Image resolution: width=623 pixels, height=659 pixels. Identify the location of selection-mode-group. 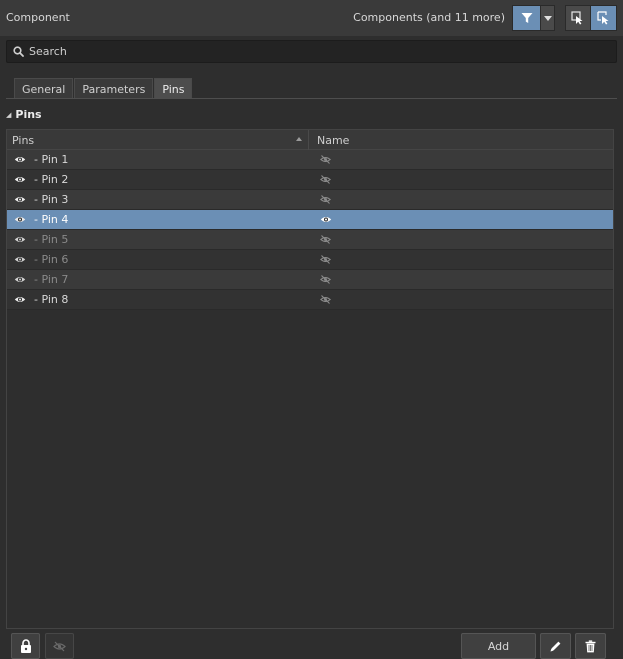
(591, 18).